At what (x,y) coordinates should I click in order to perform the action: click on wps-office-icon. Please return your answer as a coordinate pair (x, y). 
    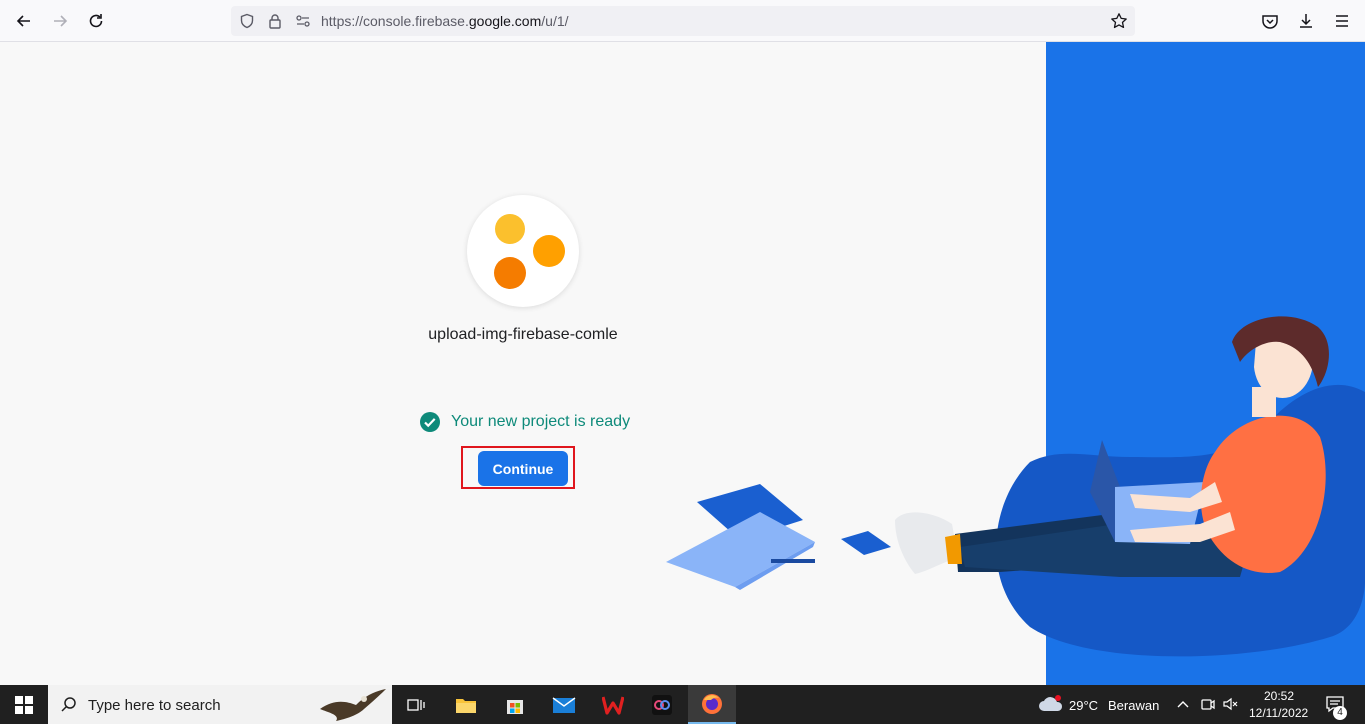
    Looking at the image, I should click on (613, 704).